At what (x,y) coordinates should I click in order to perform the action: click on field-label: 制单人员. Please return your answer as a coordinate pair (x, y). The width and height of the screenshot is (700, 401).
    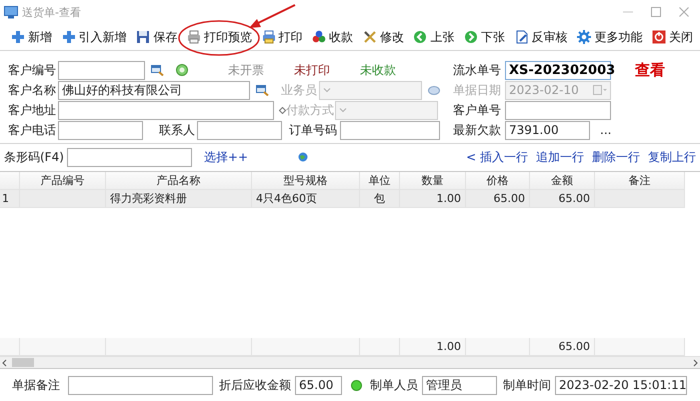
    Looking at the image, I should click on (394, 385).